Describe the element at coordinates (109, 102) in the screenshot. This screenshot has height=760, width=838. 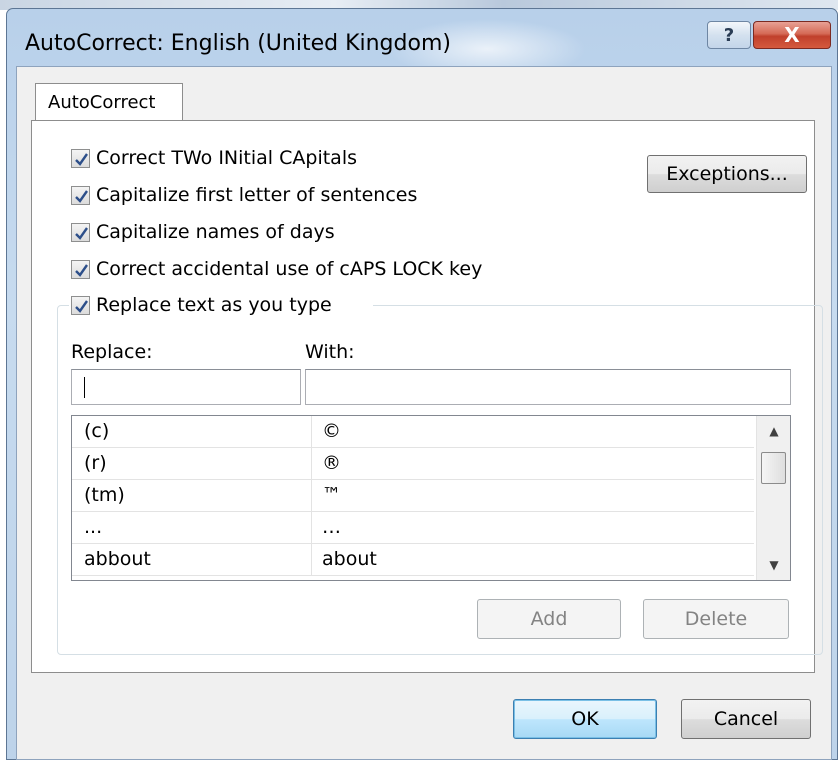
I see `tab-autocorrect: AutoCorrect` at that location.